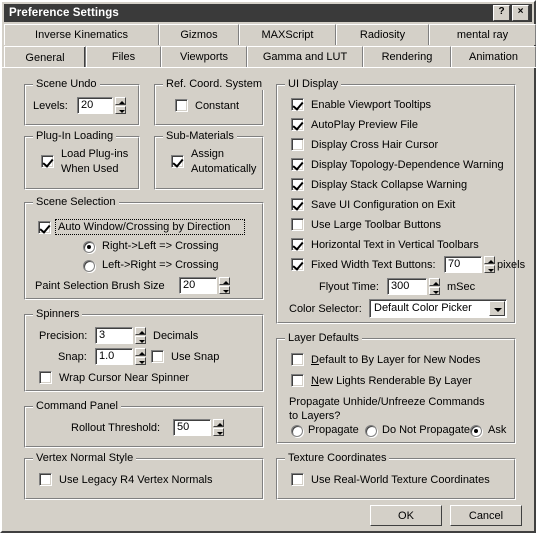 This screenshot has width=536, height=533. What do you see at coordinates (315, 360) in the screenshot?
I see `default-by-layer-accel: D` at bounding box center [315, 360].